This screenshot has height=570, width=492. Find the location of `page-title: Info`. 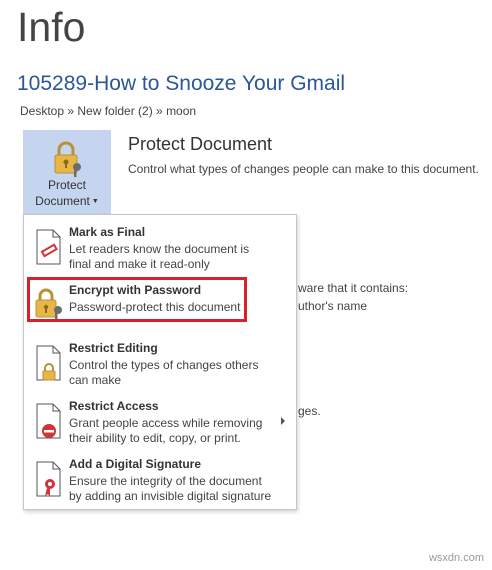

page-title: Info is located at coordinates (51, 27).